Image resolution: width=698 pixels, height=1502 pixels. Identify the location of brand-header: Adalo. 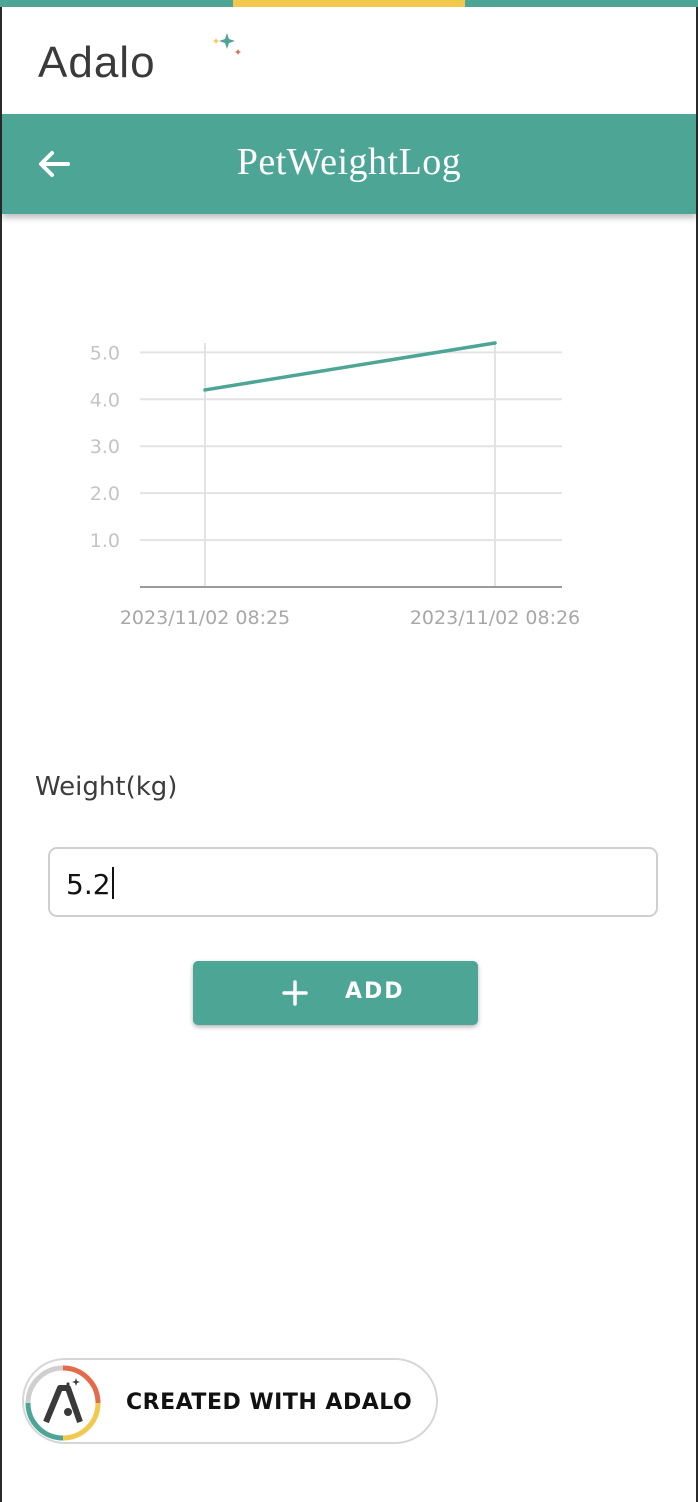
(349, 60).